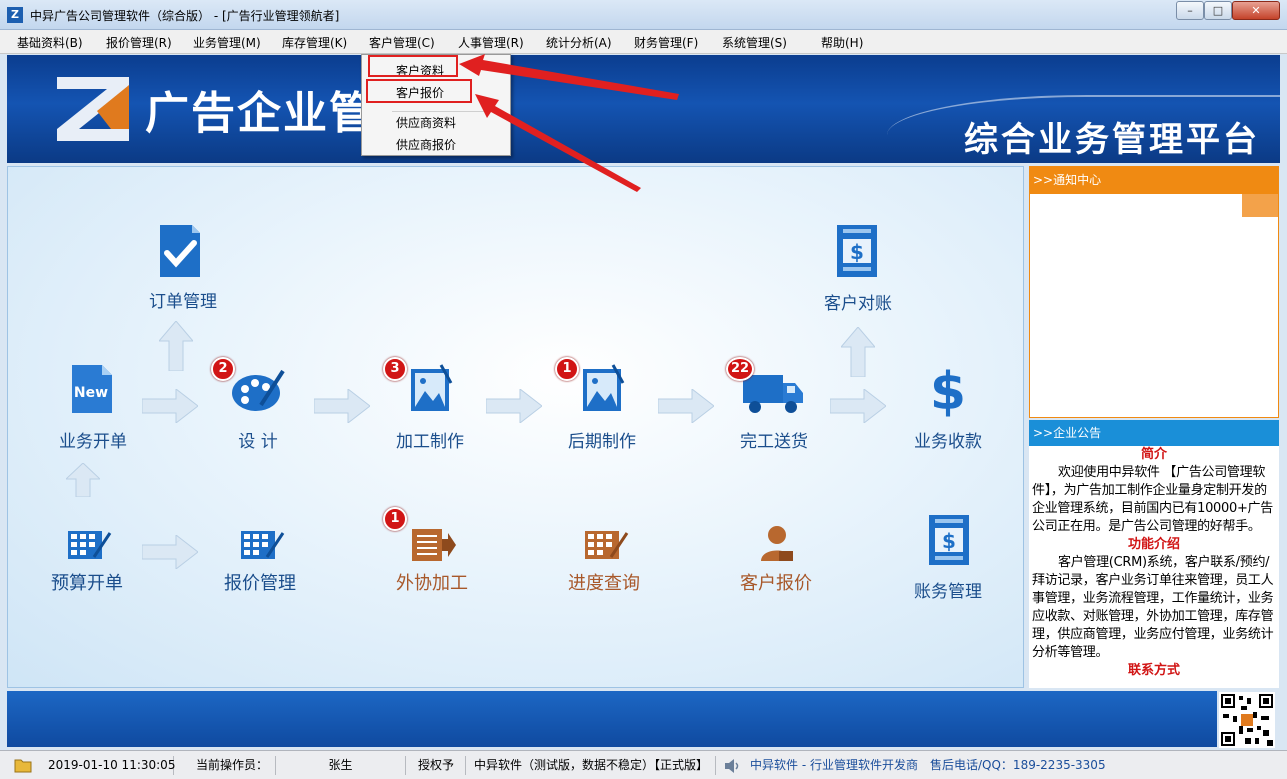 The height and width of the screenshot is (779, 1287). What do you see at coordinates (15, 15) in the screenshot?
I see `app-icon: Z` at bounding box center [15, 15].